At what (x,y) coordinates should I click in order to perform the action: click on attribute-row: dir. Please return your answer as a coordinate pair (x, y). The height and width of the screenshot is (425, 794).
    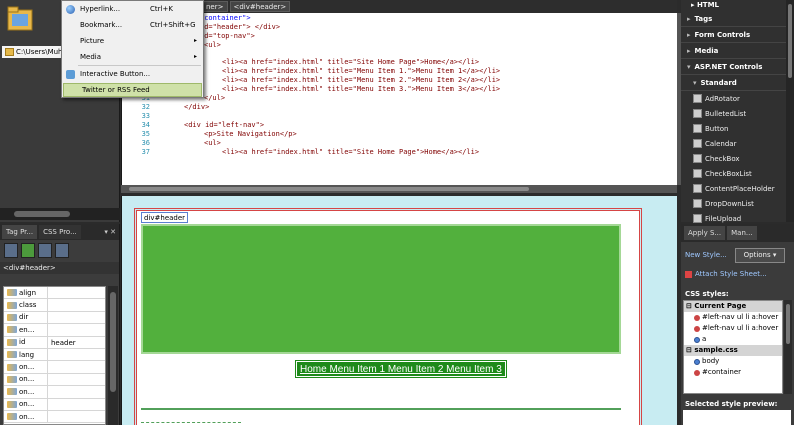
    Looking at the image, I should click on (54, 318).